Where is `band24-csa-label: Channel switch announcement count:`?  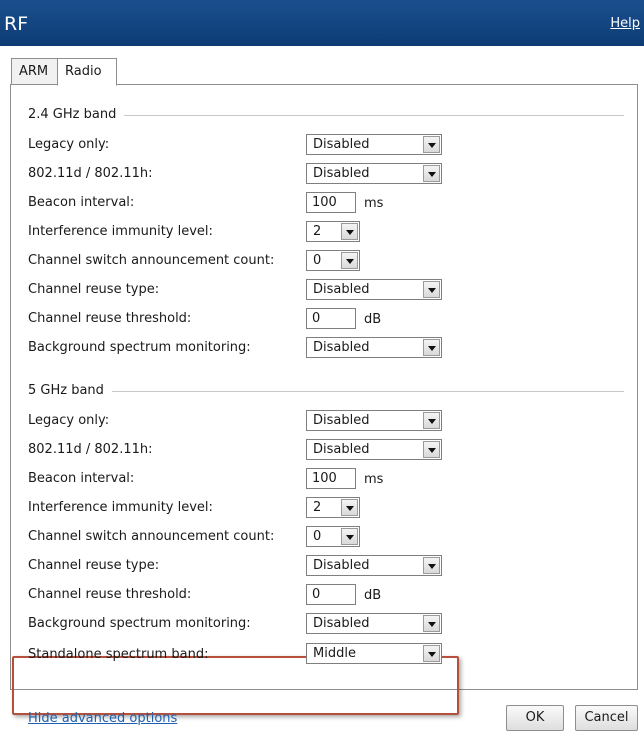 band24-csa-label: Channel switch announcement count: is located at coordinates (151, 260).